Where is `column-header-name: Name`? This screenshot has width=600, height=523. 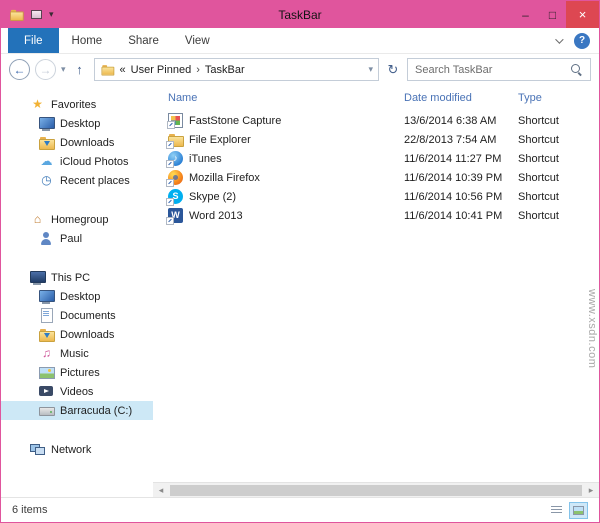 column-header-name: Name is located at coordinates (286, 98).